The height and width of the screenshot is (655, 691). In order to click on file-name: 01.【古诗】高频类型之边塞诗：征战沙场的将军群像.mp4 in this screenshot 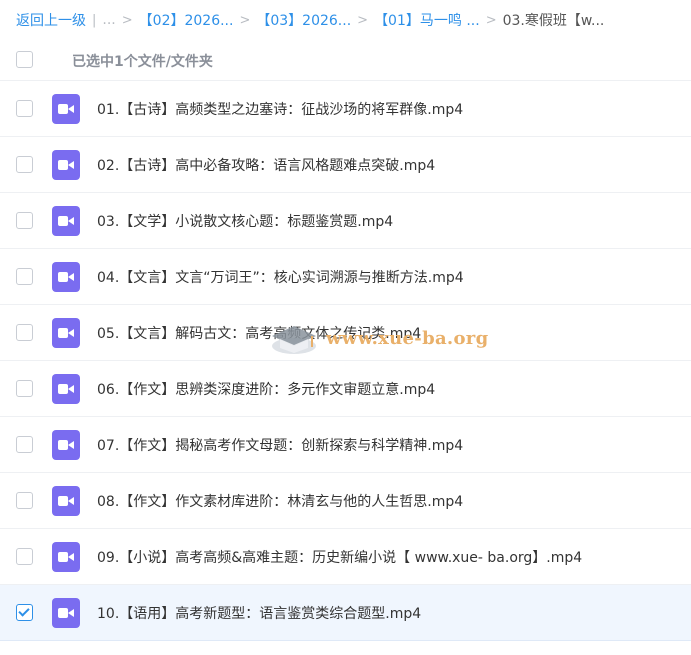, I will do `click(280, 109)`.